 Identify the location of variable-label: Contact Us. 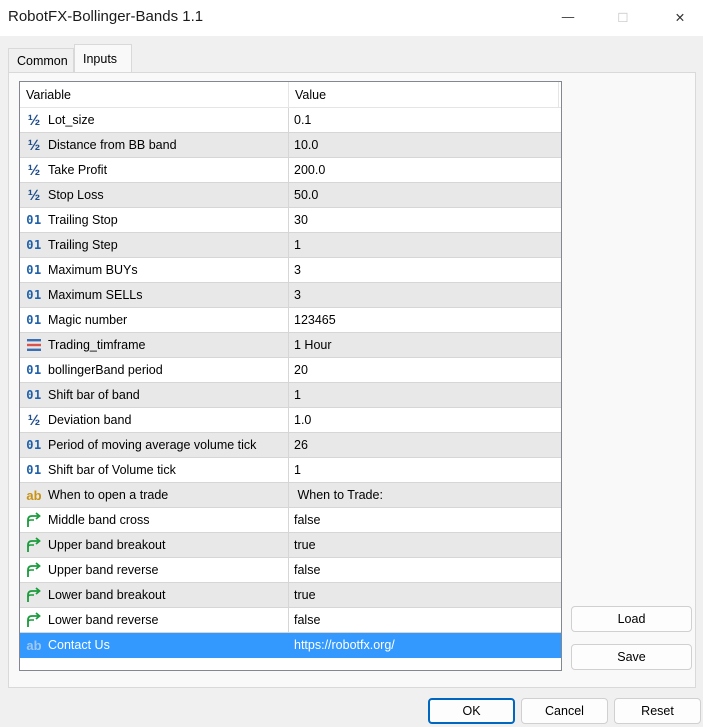
(79, 645).